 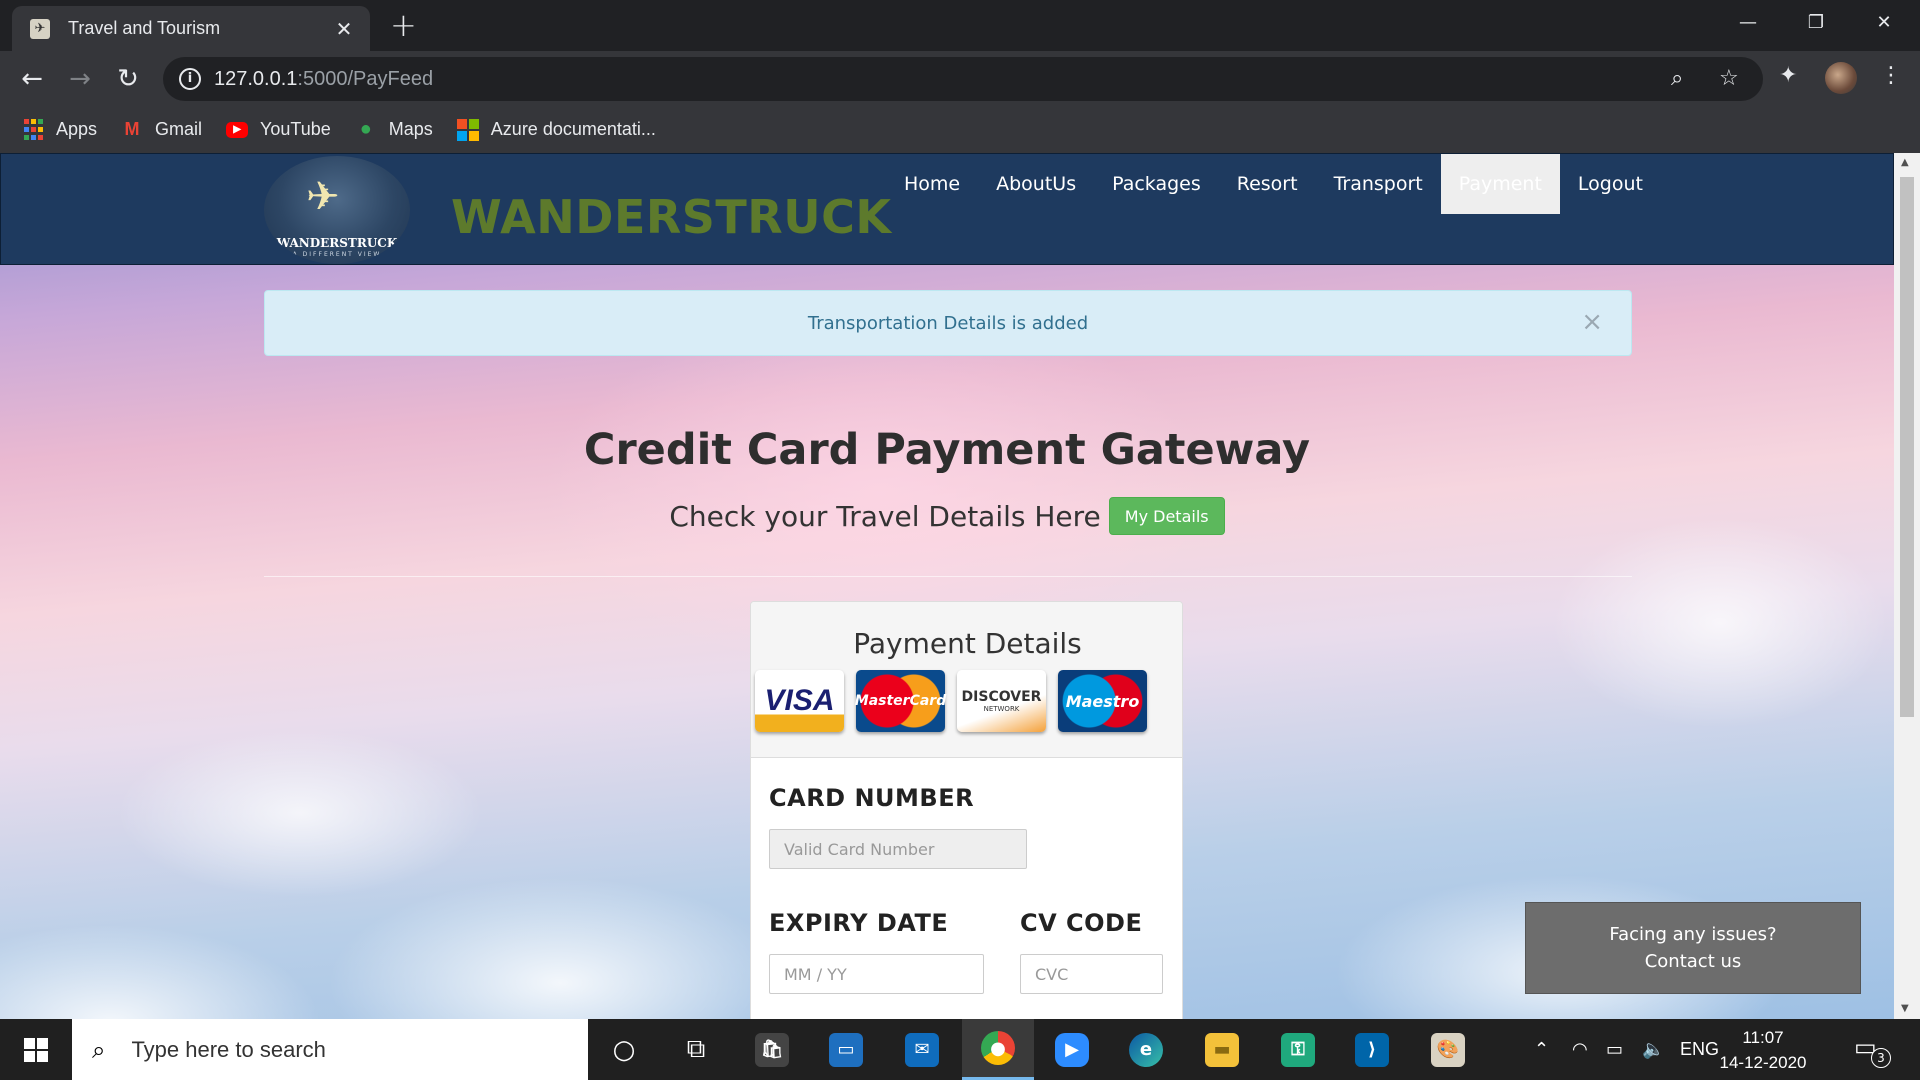 I want to click on mail-app-icon: ✉, so click(x=922, y=1049).